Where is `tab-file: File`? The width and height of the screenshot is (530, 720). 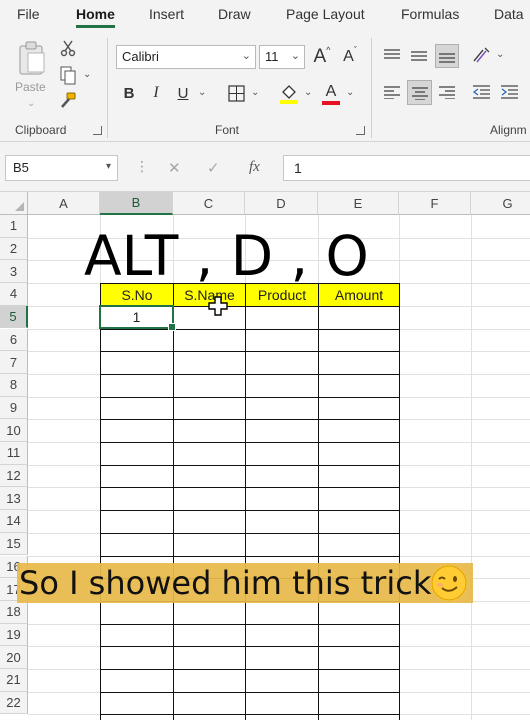 tab-file: File is located at coordinates (28, 14).